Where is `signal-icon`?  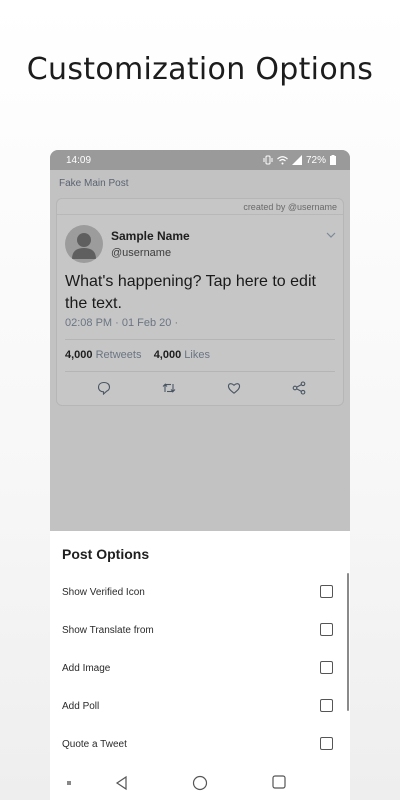 signal-icon is located at coordinates (296, 160).